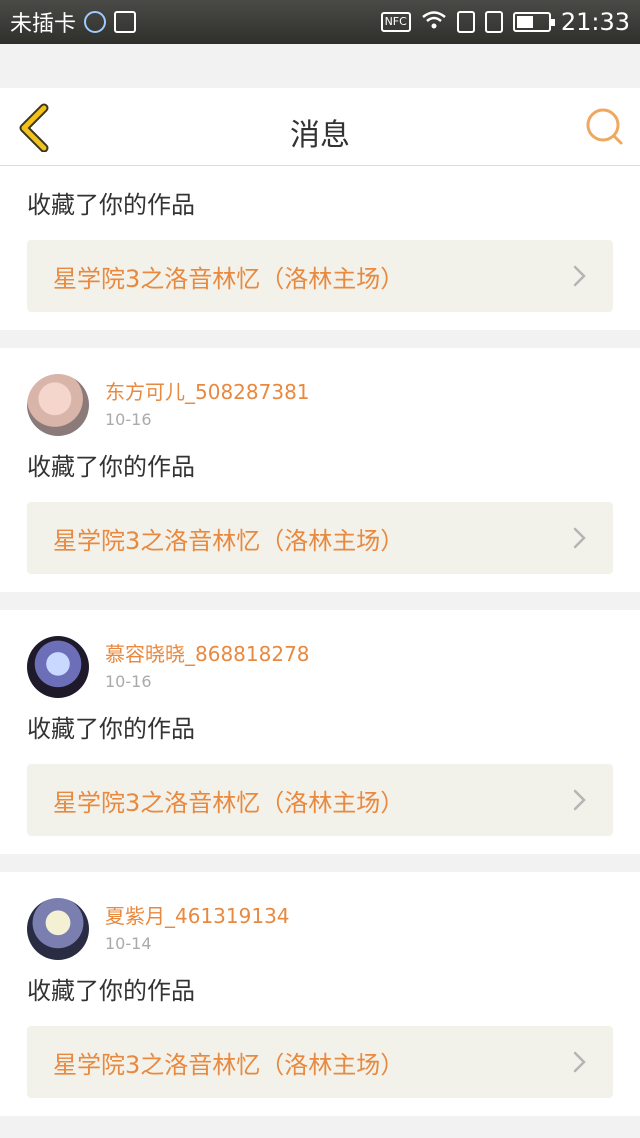 The image size is (640, 1138). What do you see at coordinates (533, 22) in the screenshot?
I see `battery-icon` at bounding box center [533, 22].